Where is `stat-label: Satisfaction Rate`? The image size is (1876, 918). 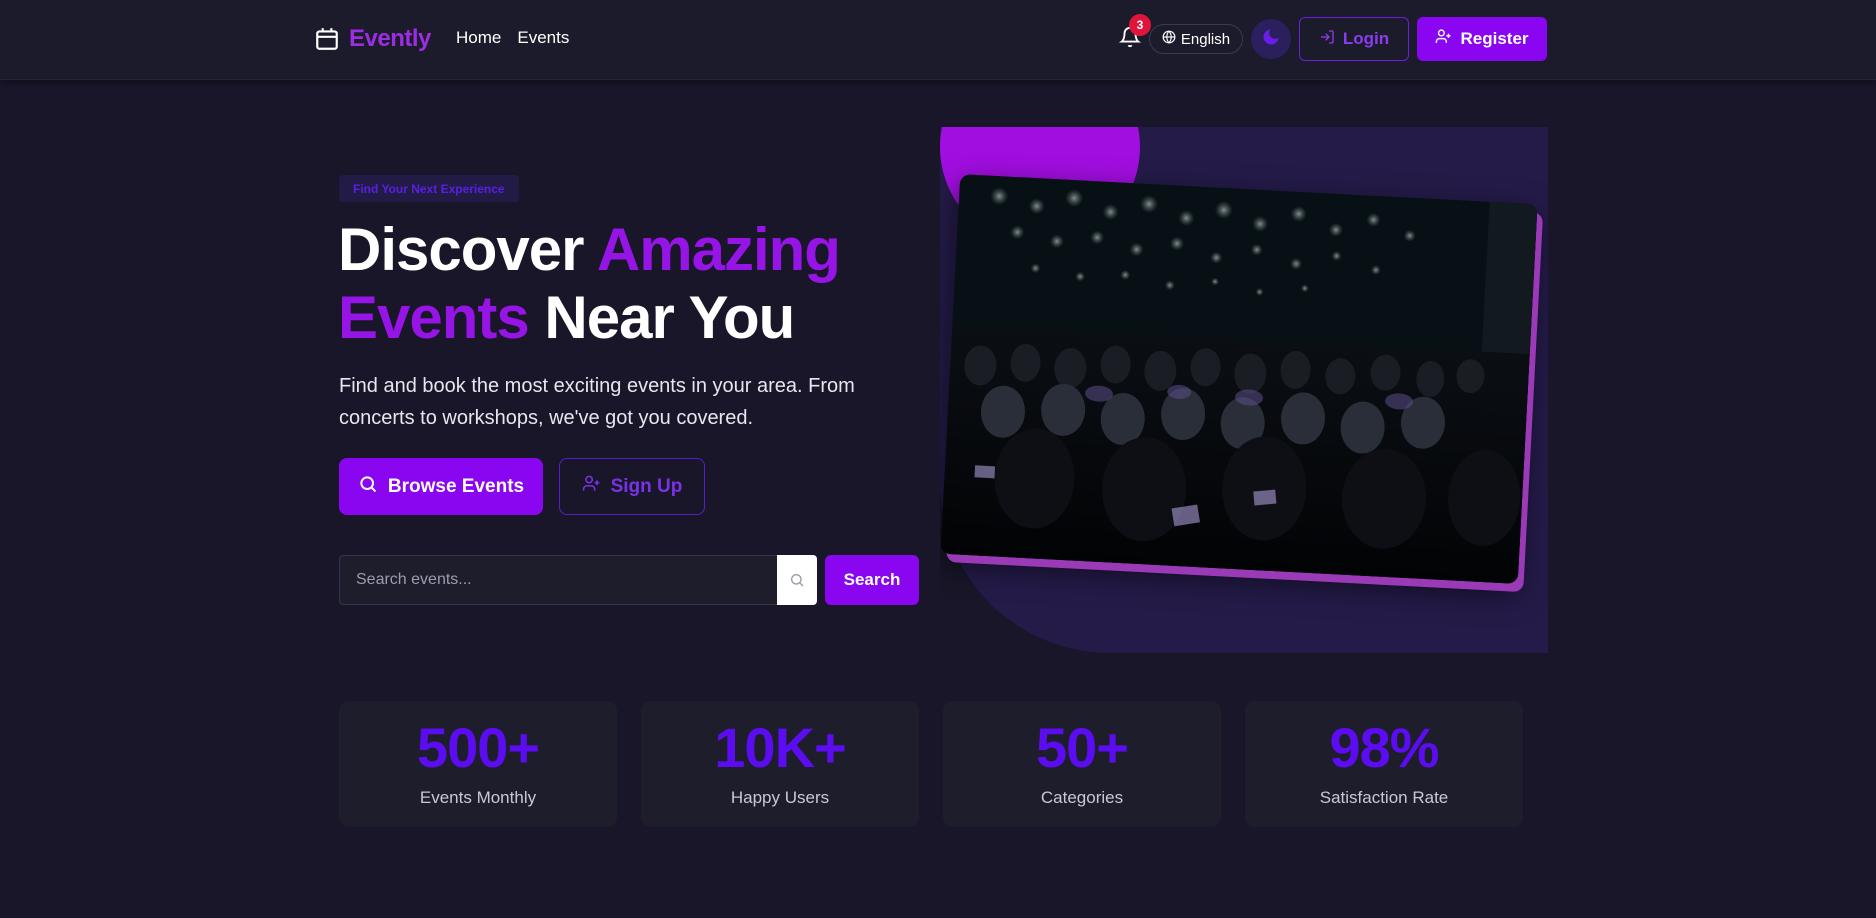
stat-label: Satisfaction Rate is located at coordinates (1384, 797).